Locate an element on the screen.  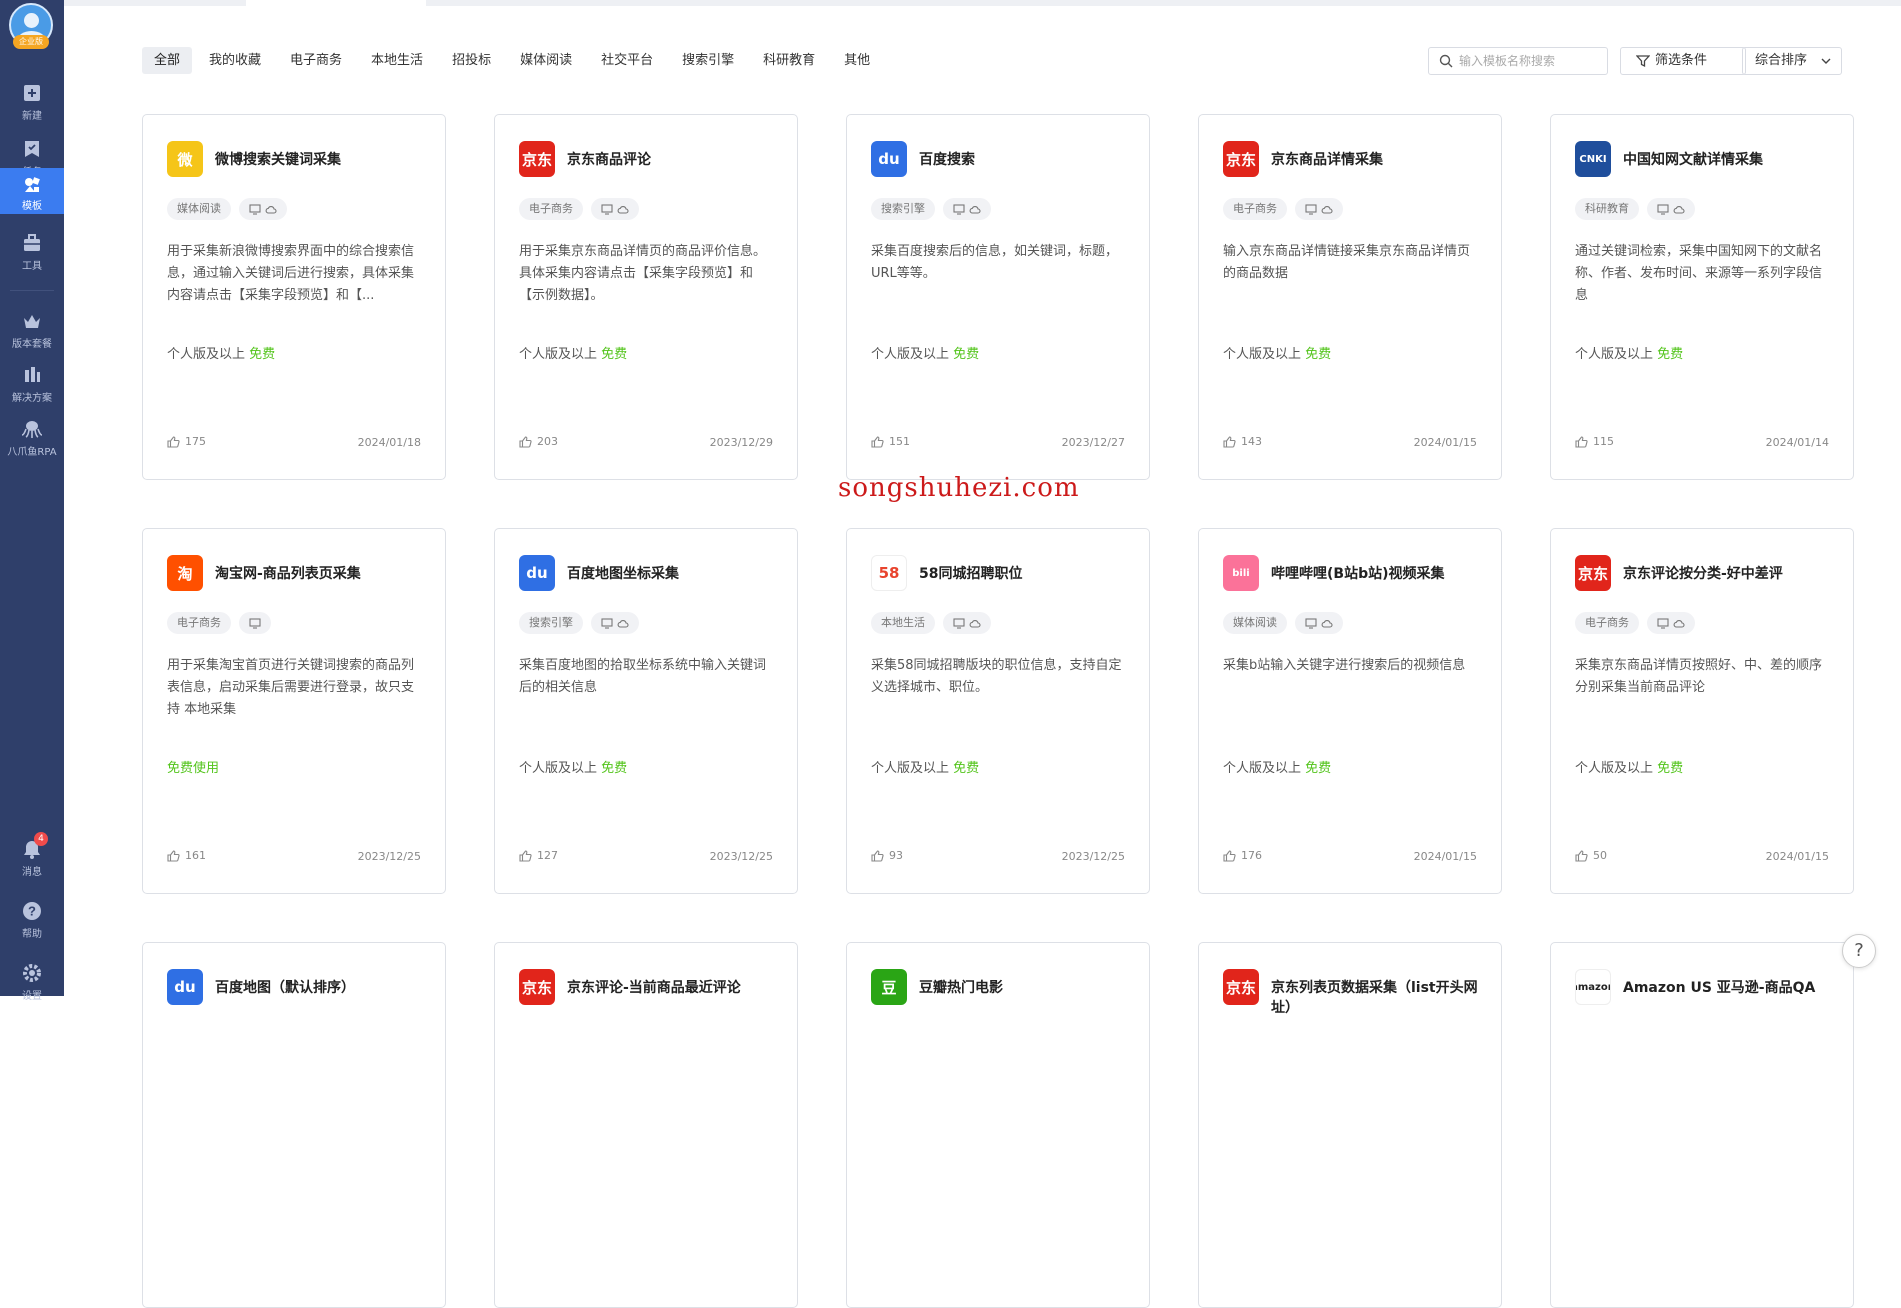
tab-media: 媒体阅读 is located at coordinates (546, 60).